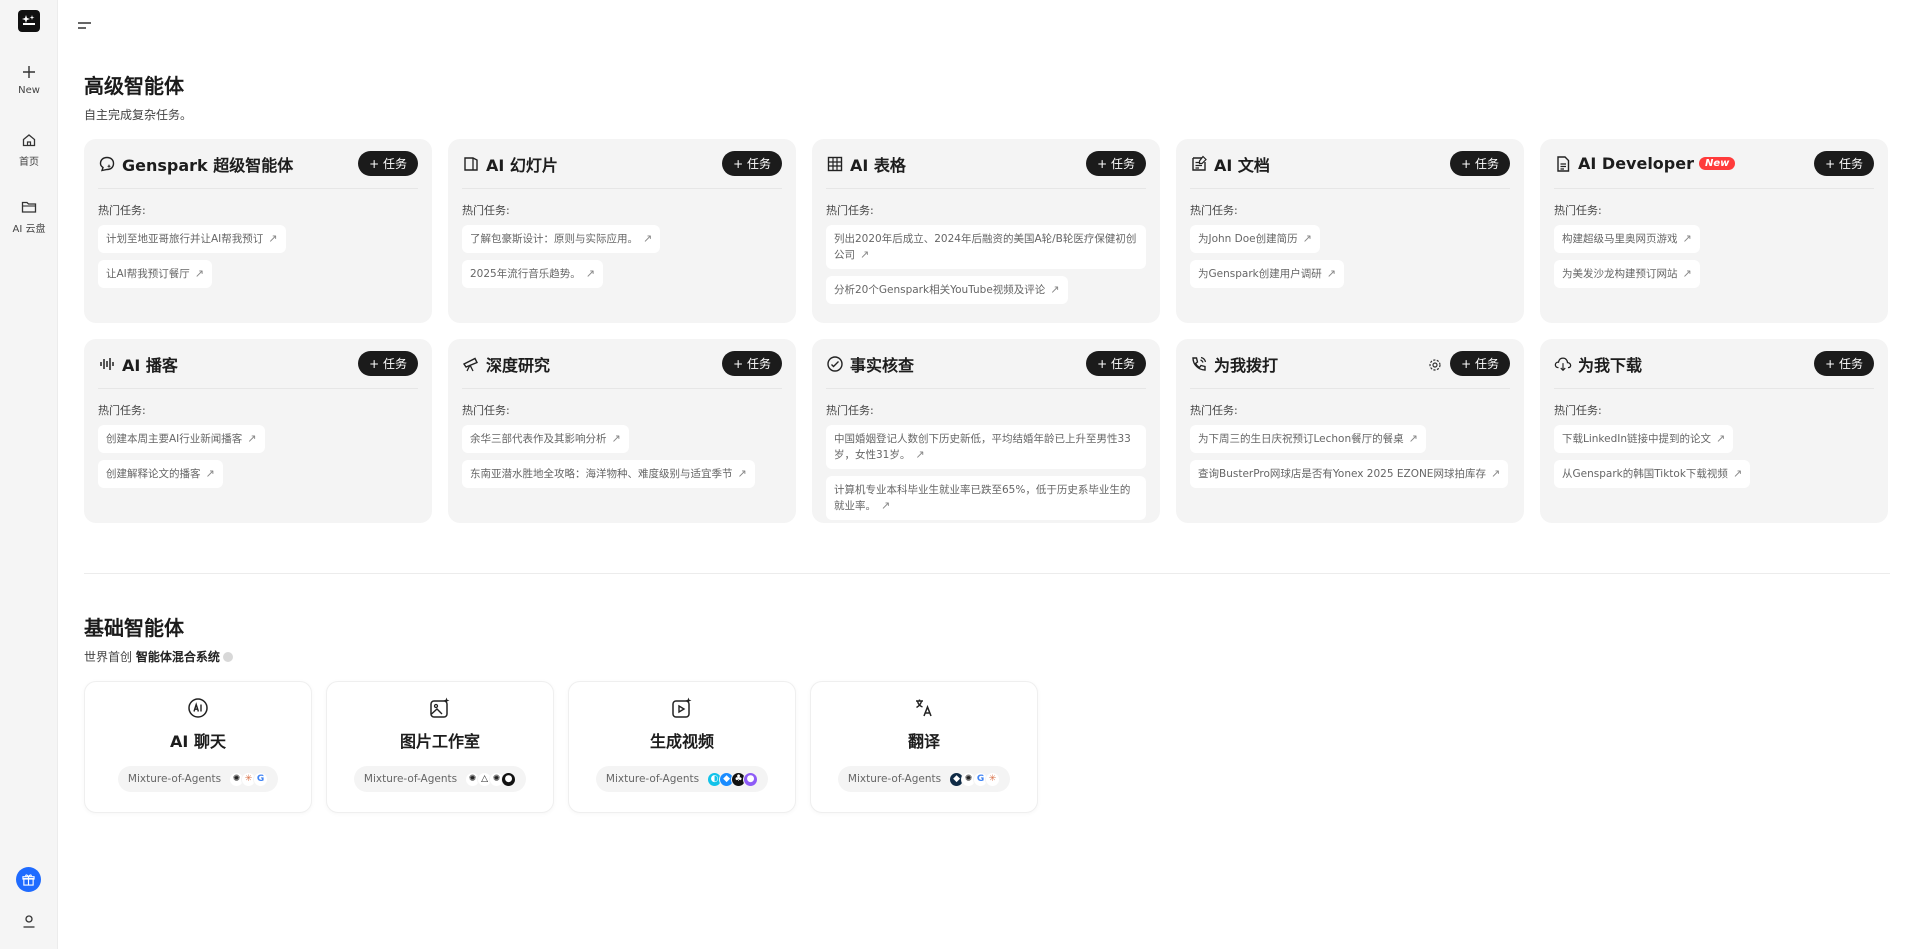  Describe the element at coordinates (982, 447) in the screenshot. I see `task-chip-text: 中国婚姻登记人数创下历史新低，平均结婚年龄已上升至男性33岁，女性31岁。` at that location.